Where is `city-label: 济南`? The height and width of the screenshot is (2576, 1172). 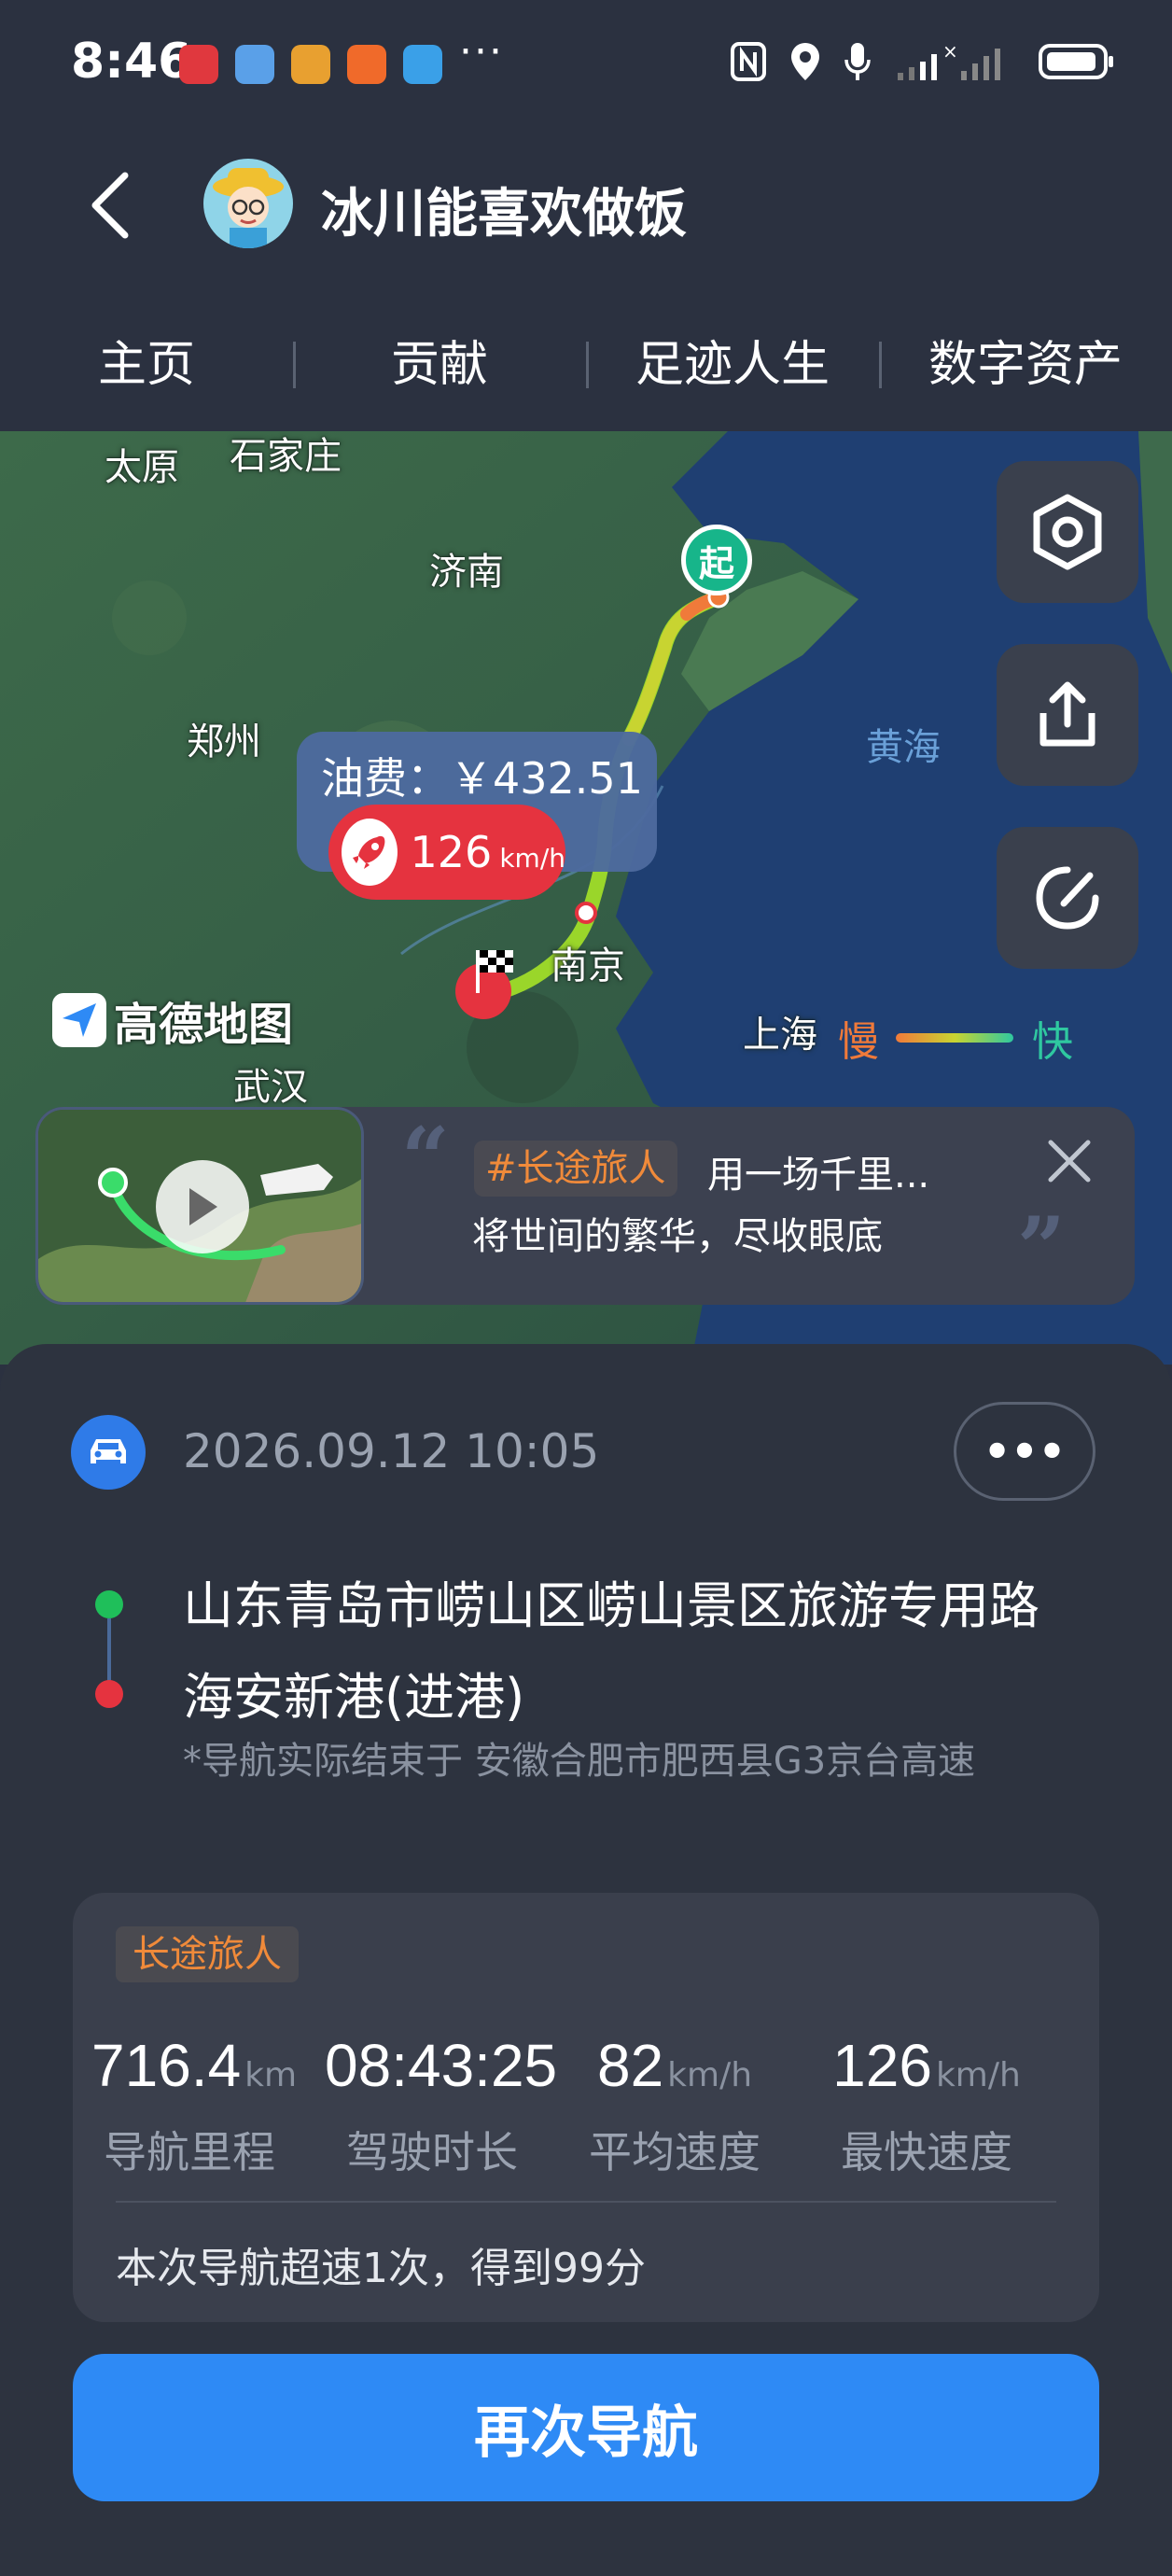
city-label: 济南 is located at coordinates (466, 572).